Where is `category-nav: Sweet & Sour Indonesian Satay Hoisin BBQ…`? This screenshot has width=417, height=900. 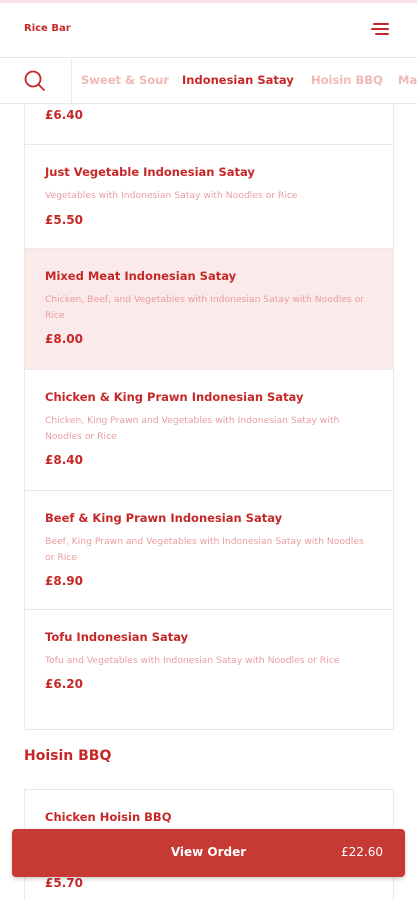
category-nav: Sweet & Sour Indonesian Satay Hoisin BBQ… is located at coordinates (208, 81).